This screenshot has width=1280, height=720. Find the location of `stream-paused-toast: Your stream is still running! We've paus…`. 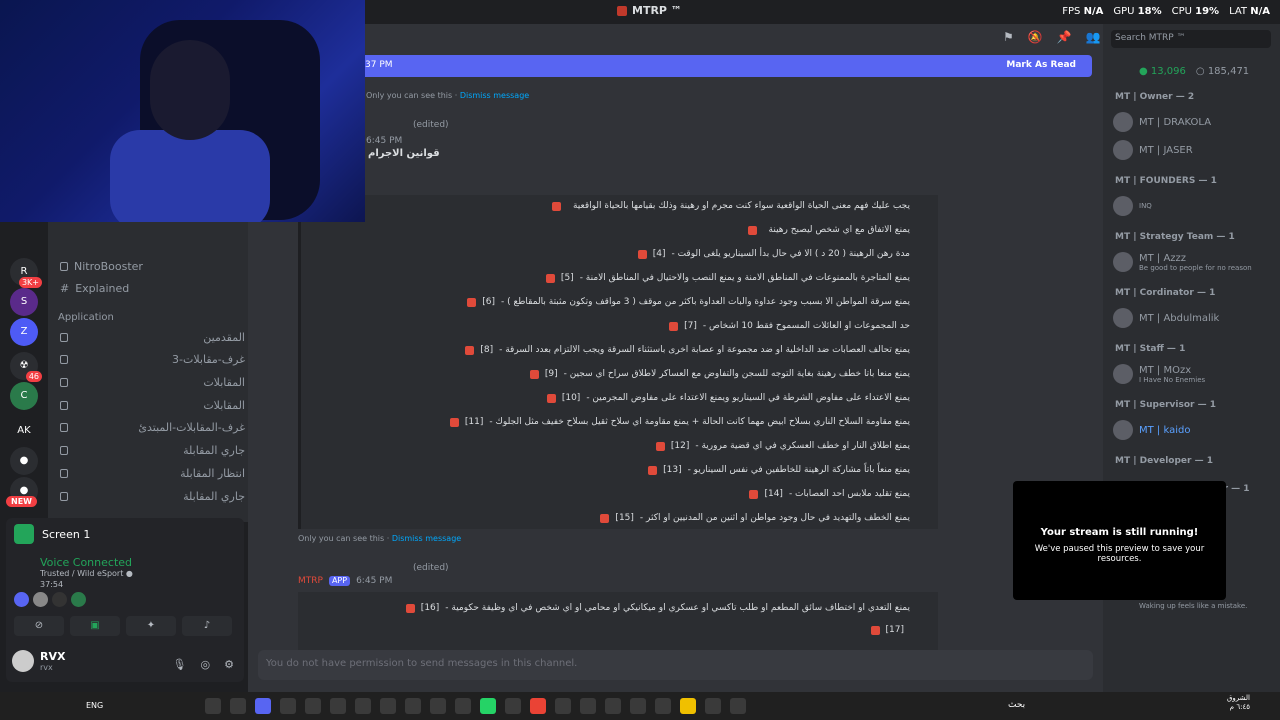

stream-paused-toast: Your stream is still running! We've paus… is located at coordinates (1119, 540).